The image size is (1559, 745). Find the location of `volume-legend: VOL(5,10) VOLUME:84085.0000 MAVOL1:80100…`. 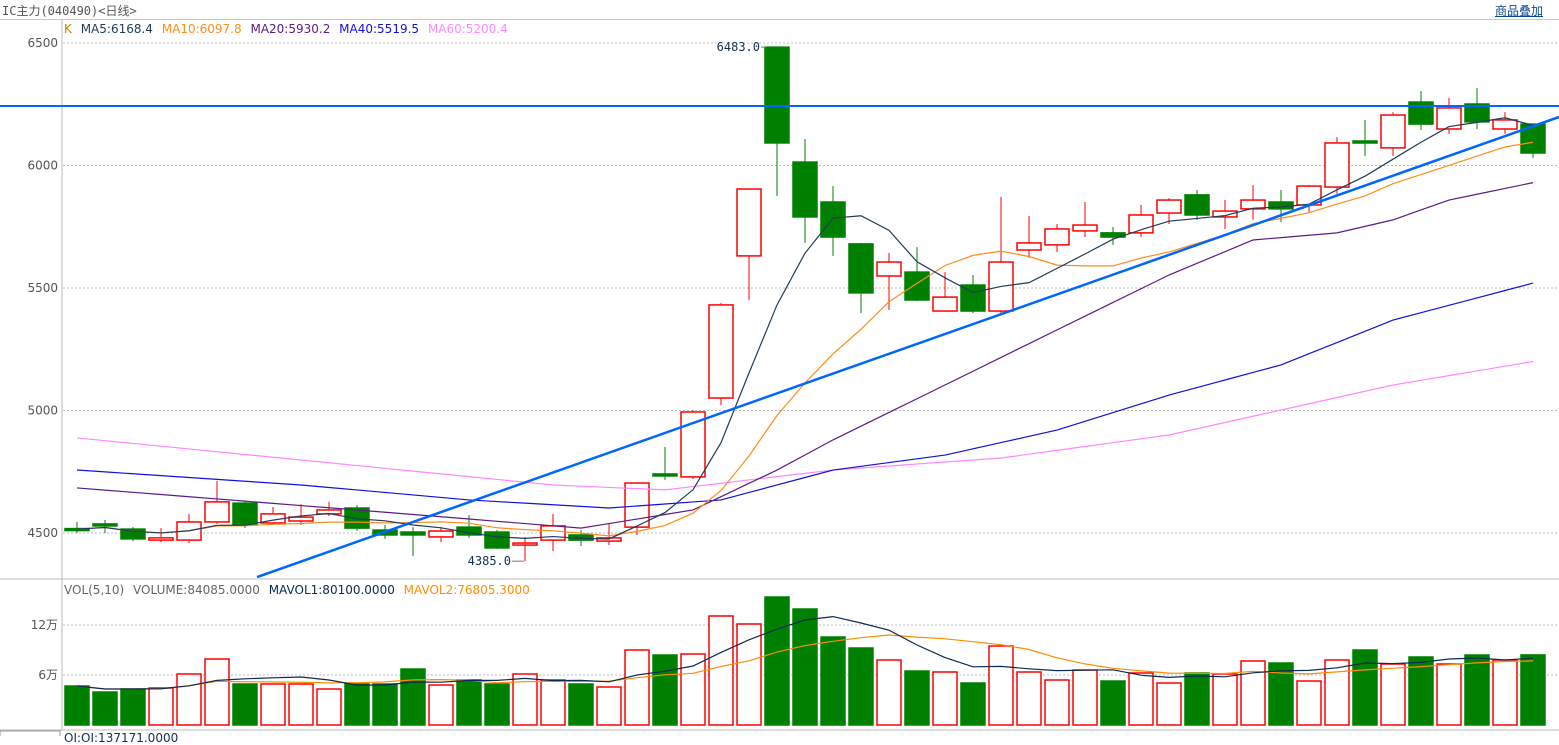

volume-legend: VOL(5,10) VOLUME:84085.0000 MAVOL1:80100… is located at coordinates (299, 590).